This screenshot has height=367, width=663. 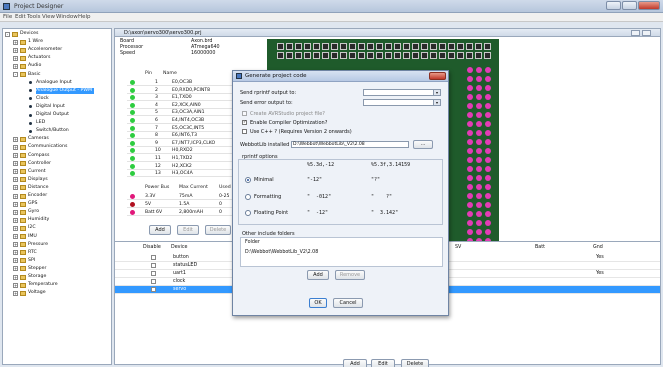 What do you see at coordinates (51, 107) in the screenshot?
I see `tree-item: Digital Input` at bounding box center [51, 107].